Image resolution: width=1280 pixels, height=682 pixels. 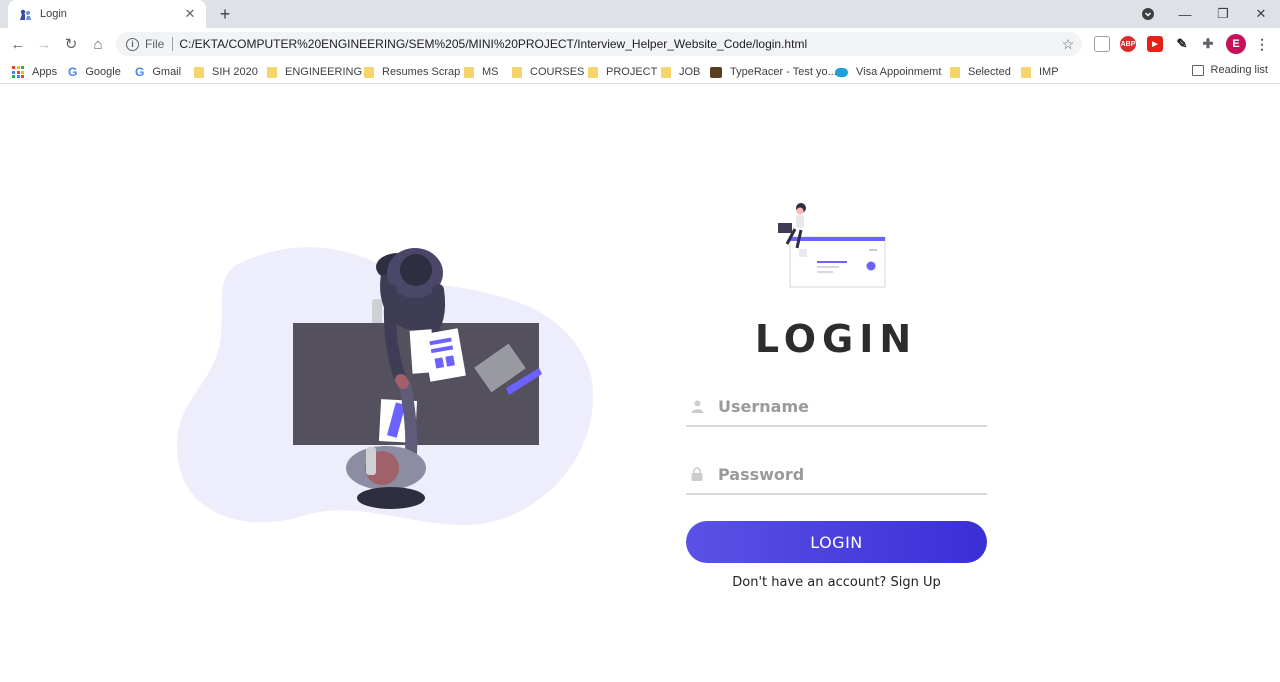 What do you see at coordinates (989, 72) in the screenshot?
I see `bookmark-label: Selected` at bounding box center [989, 72].